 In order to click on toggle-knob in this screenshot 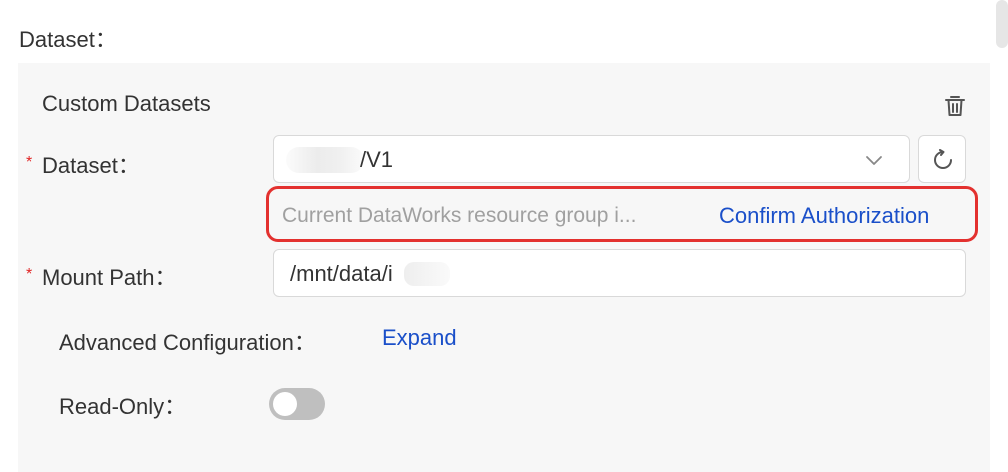, I will do `click(285, 404)`.